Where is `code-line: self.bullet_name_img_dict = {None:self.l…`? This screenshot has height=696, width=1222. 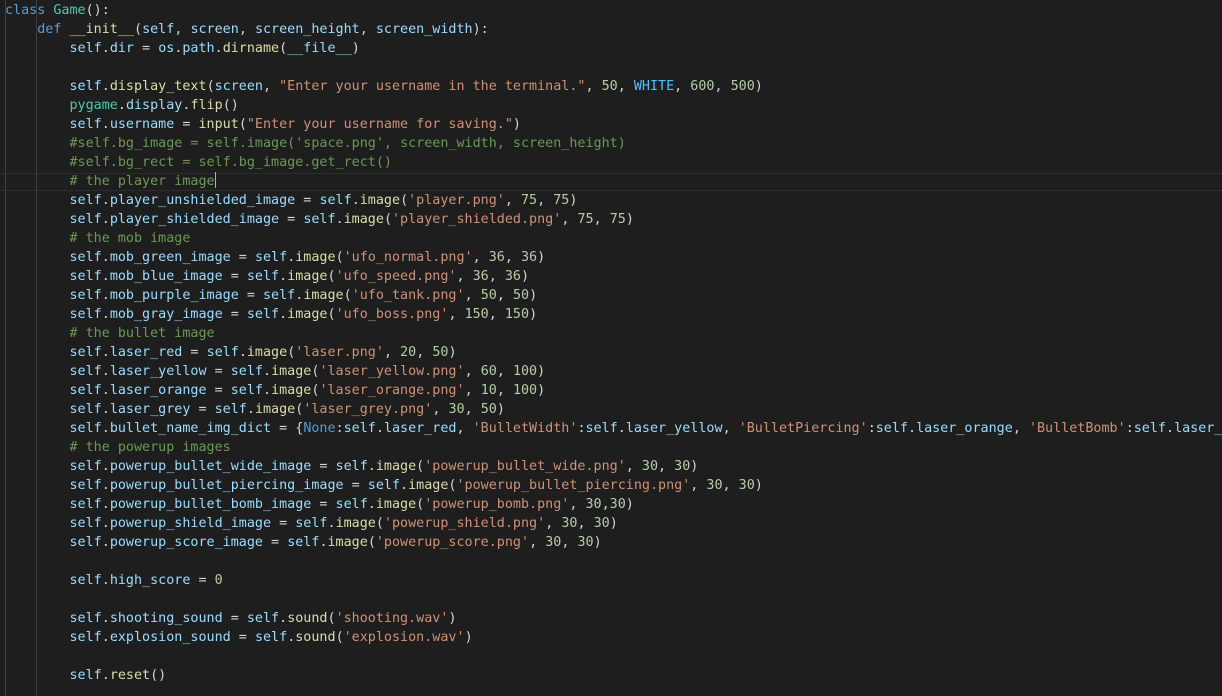 code-line: self.bullet_name_img_dict = {None:self.l… is located at coordinates (613, 428).